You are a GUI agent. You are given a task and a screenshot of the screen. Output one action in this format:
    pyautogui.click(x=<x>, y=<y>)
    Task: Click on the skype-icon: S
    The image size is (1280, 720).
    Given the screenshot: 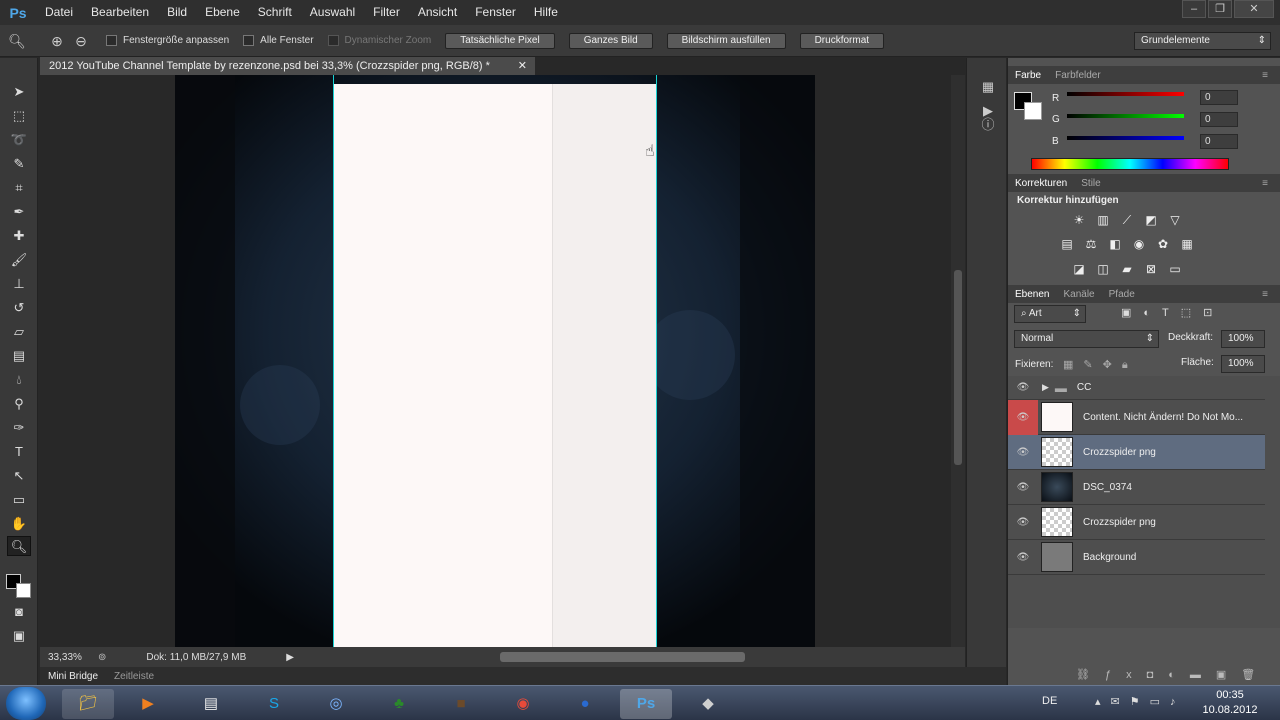 What is the action you would take?
    pyautogui.click(x=274, y=704)
    